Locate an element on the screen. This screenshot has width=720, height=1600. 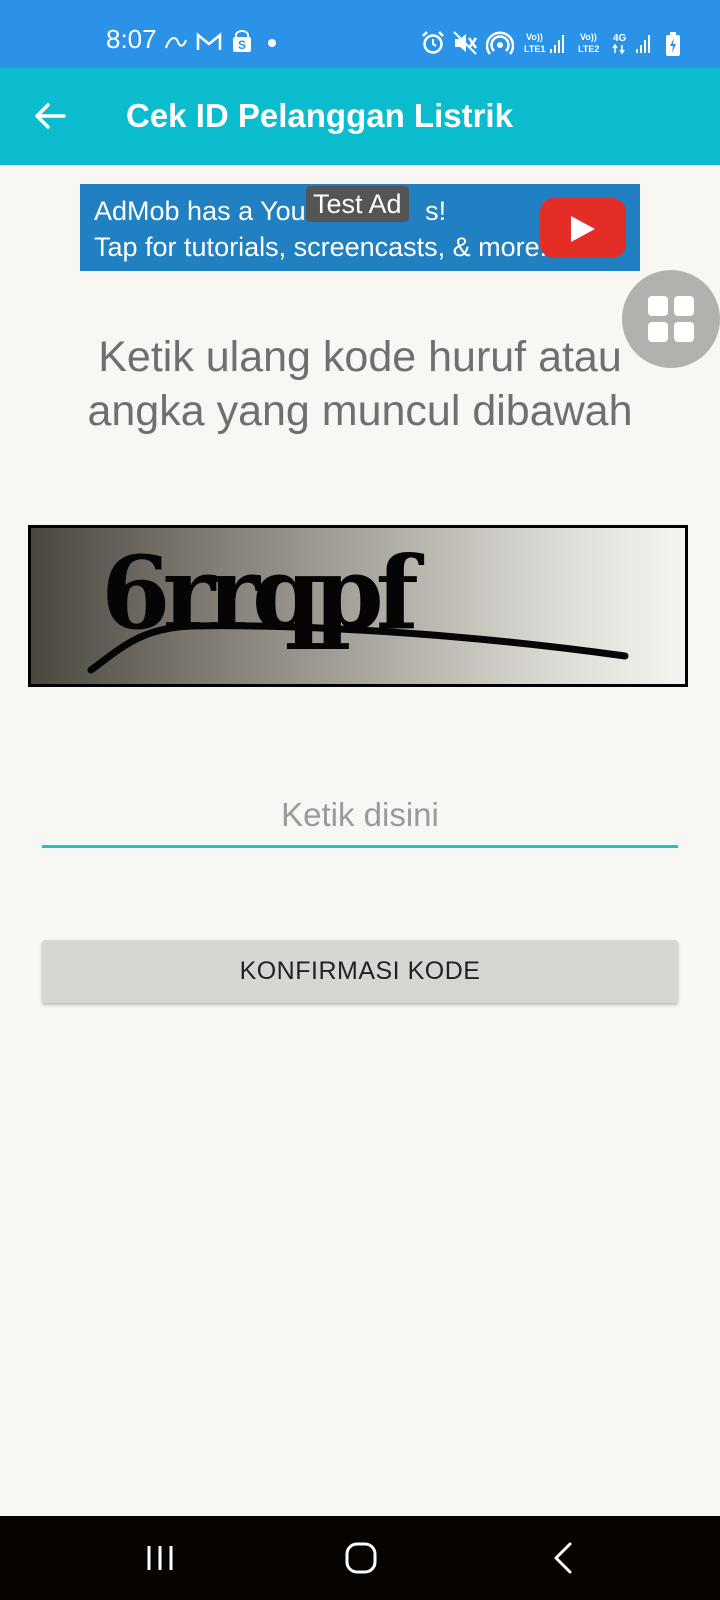
mute-icon is located at coordinates (465, 43).